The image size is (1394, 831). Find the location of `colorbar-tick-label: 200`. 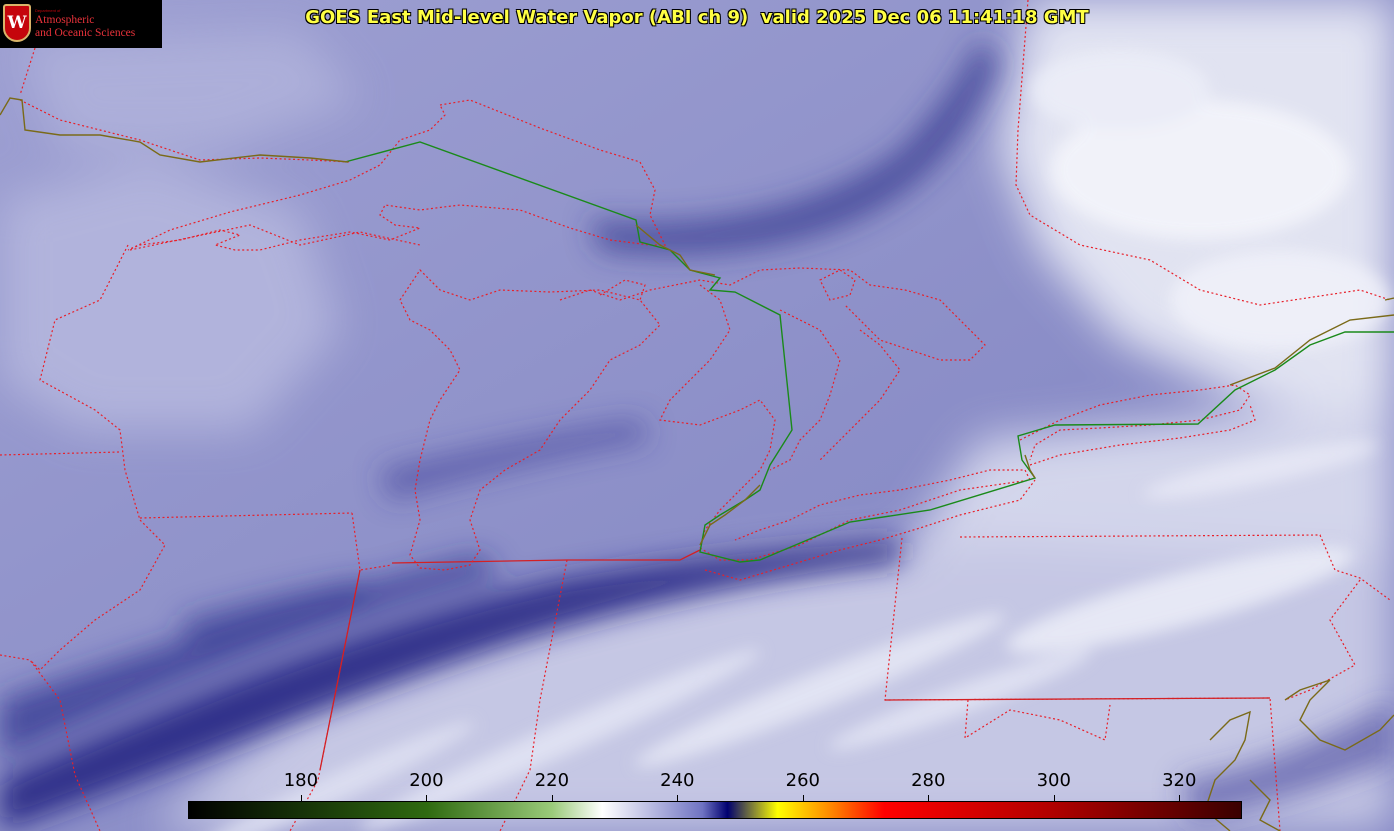

colorbar-tick-label: 200 is located at coordinates (426, 780).